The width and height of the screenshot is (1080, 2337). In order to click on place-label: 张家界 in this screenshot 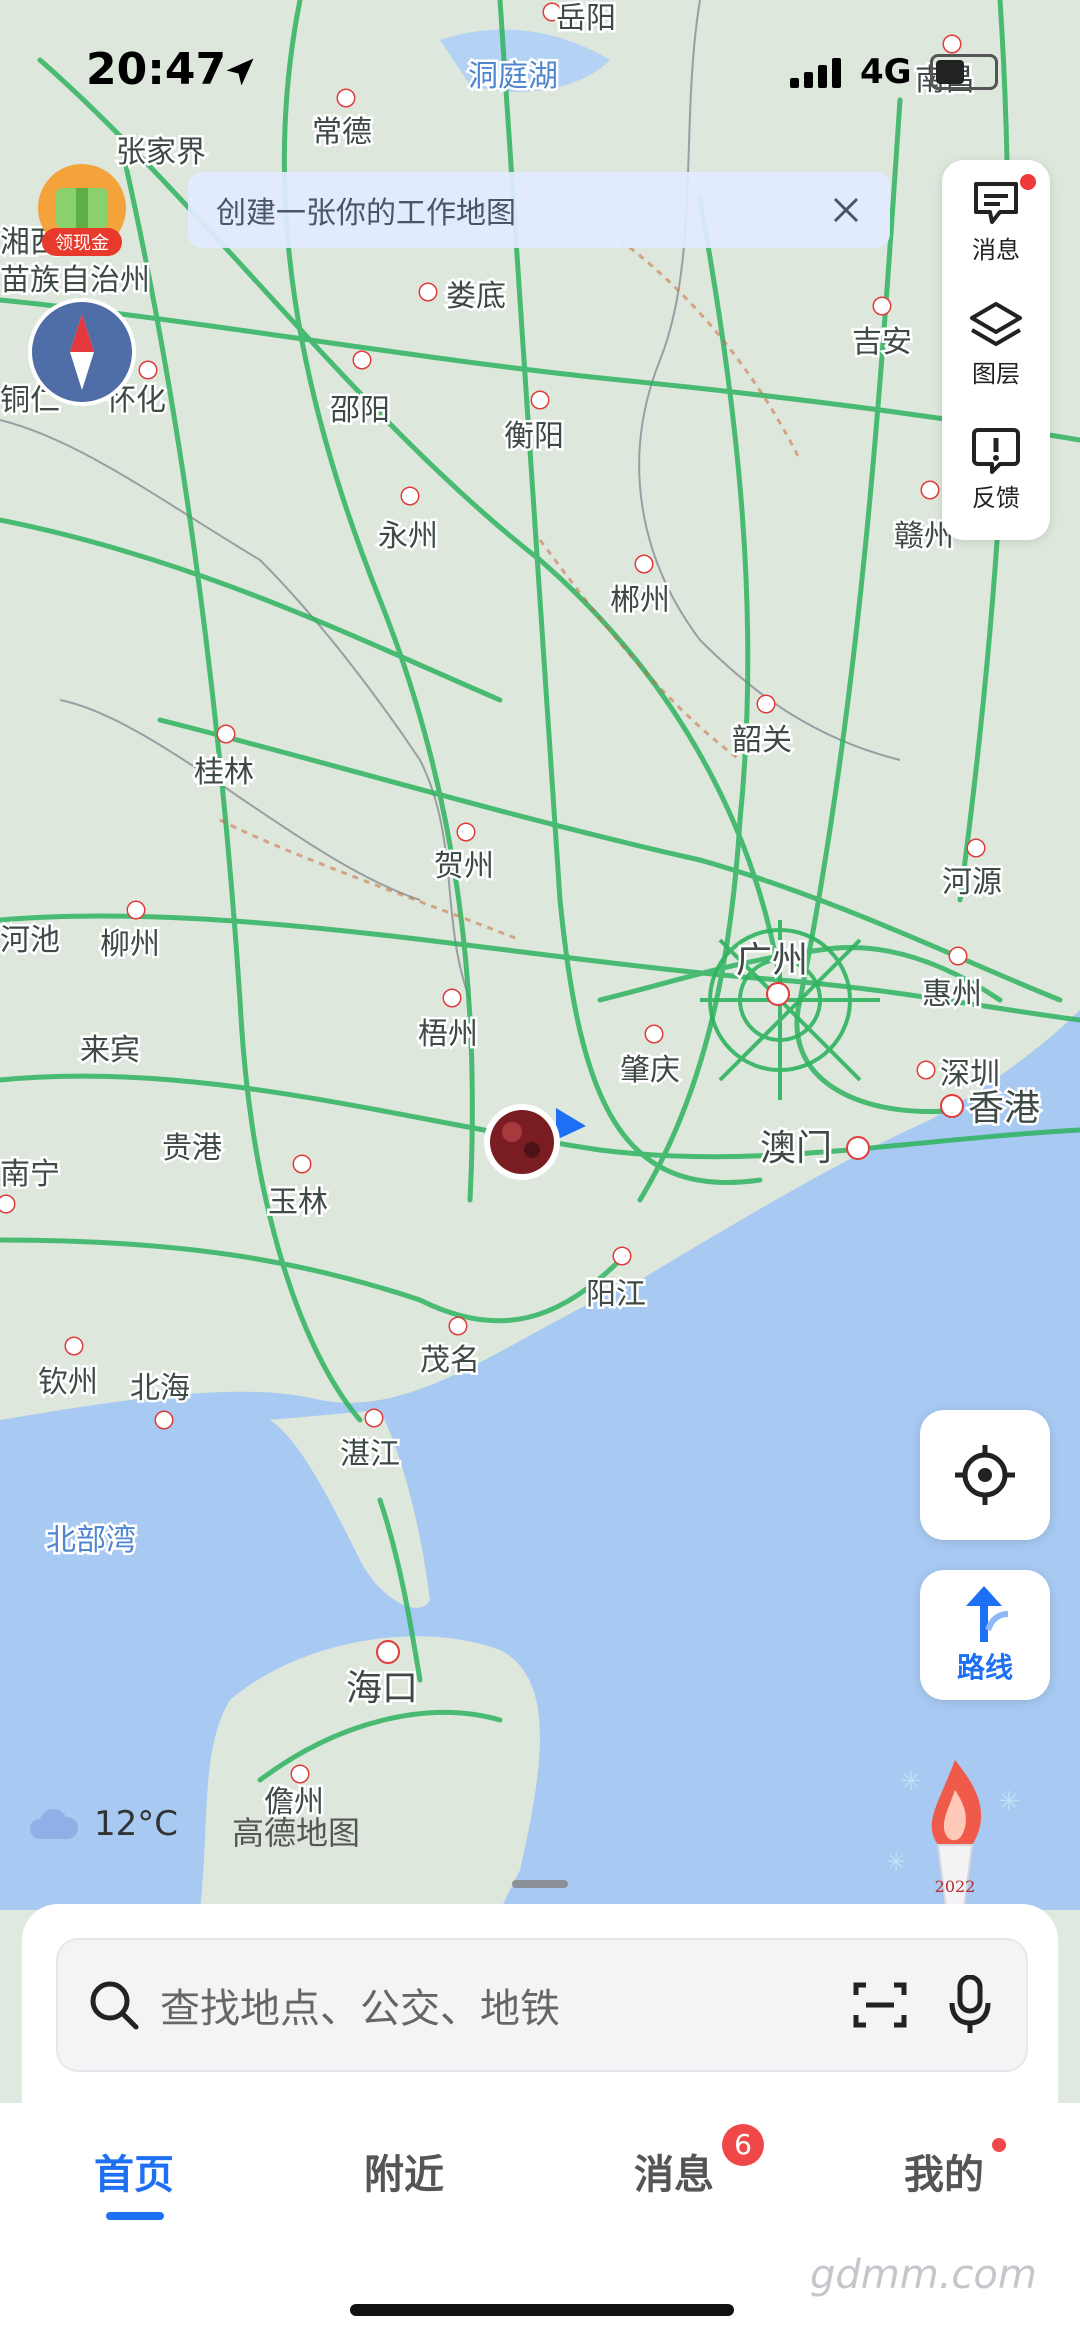, I will do `click(161, 152)`.